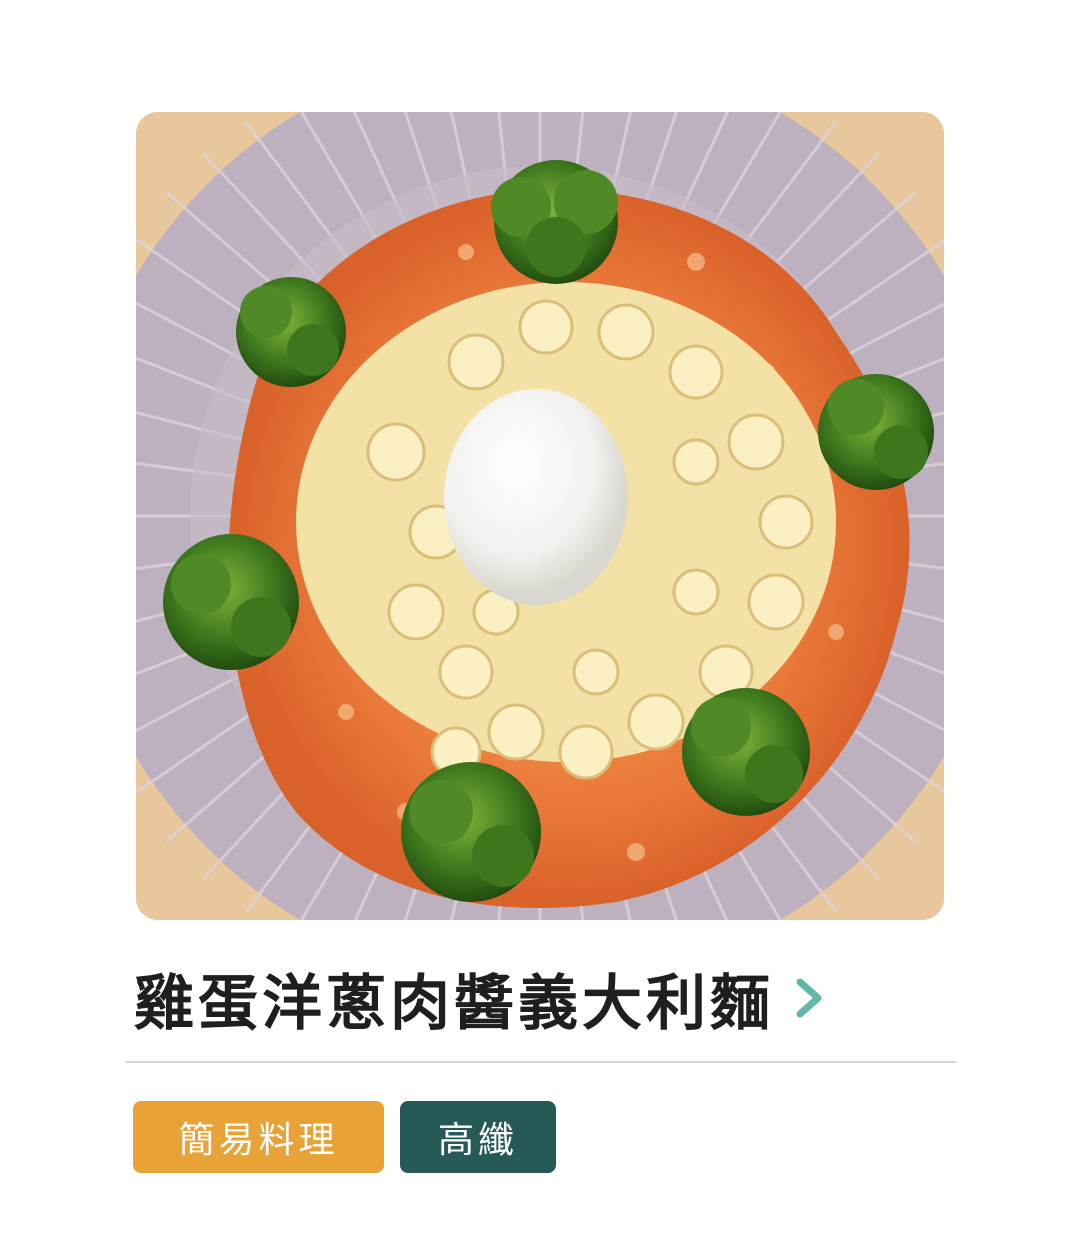 Image resolution: width=1081 pixels, height=1260 pixels. I want to click on recipe-title: 雞蛋洋蔥肉醬義大利麵, so click(454, 1003).